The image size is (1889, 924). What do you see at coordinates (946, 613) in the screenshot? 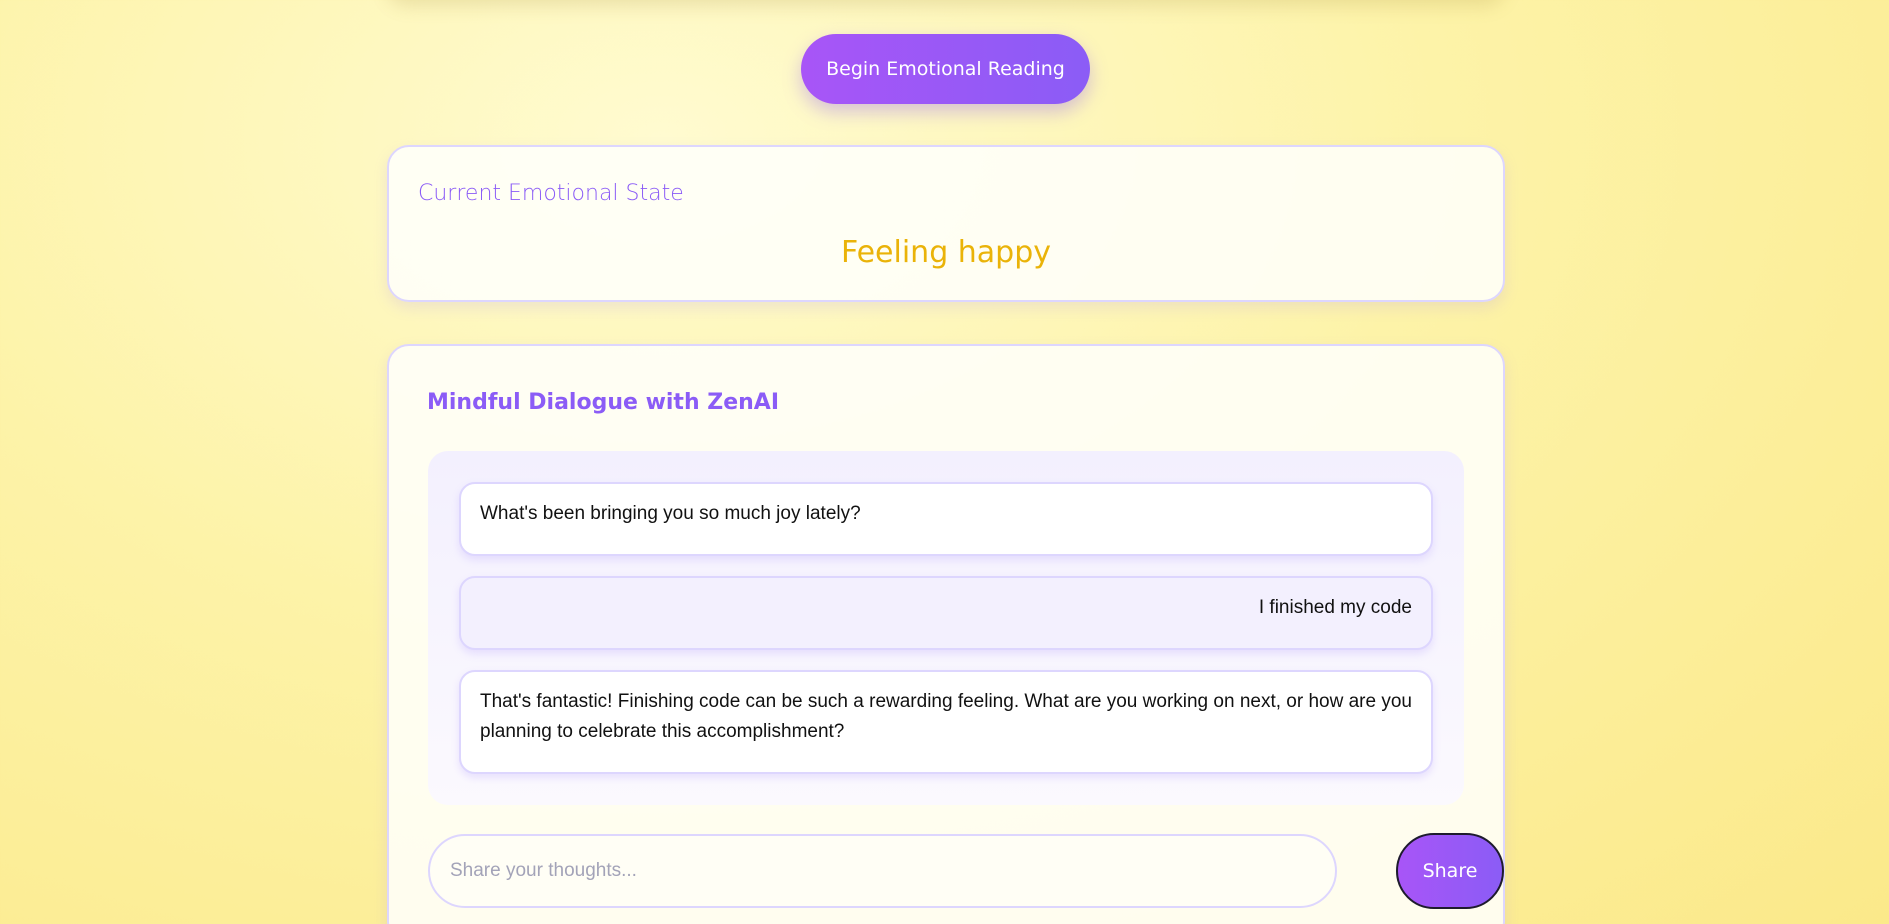
I see `user-message: I finished my code` at bounding box center [946, 613].